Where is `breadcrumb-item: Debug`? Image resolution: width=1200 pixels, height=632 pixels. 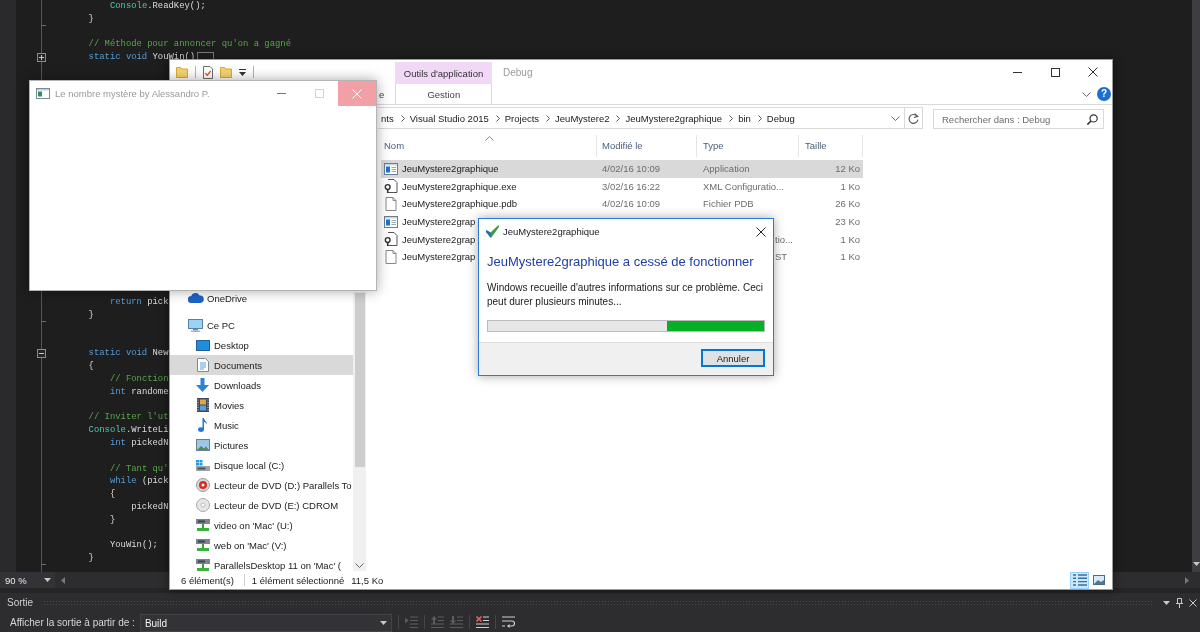
breadcrumb-item: Debug is located at coordinates (782, 118).